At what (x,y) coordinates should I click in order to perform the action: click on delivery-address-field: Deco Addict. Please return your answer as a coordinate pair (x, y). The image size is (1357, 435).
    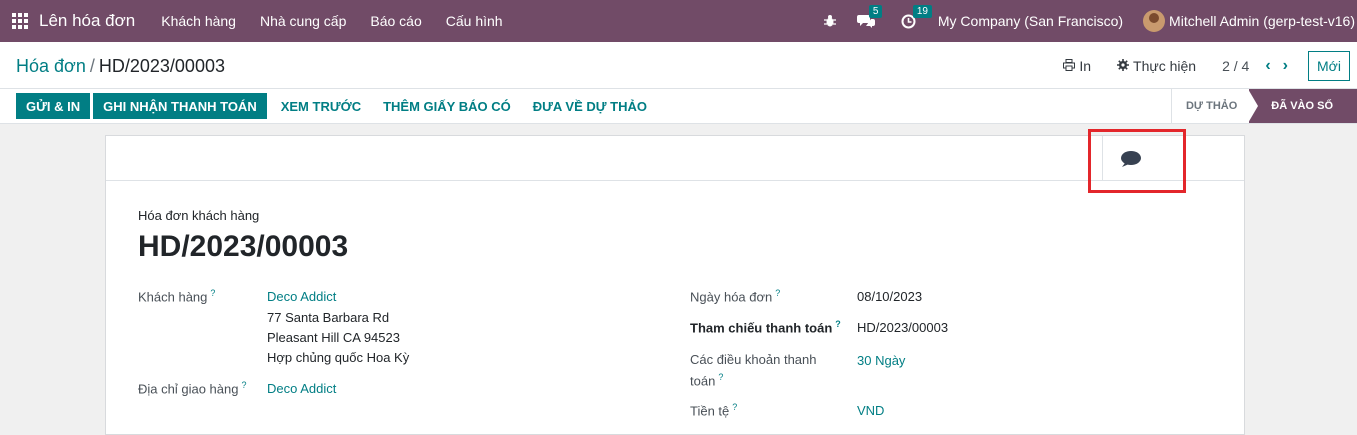
    Looking at the image, I should click on (301, 388).